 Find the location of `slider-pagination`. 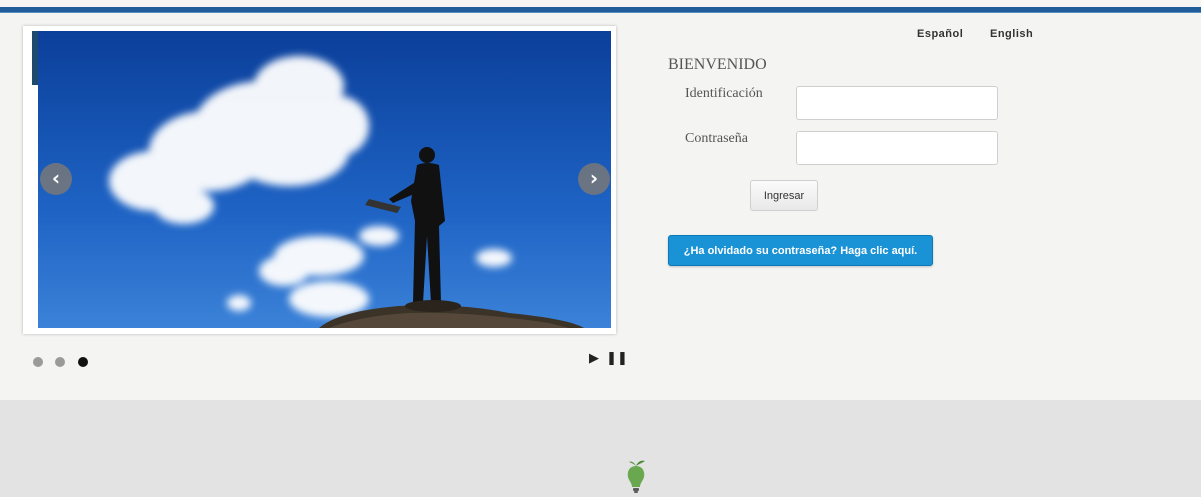

slider-pagination is located at coordinates (64, 360).